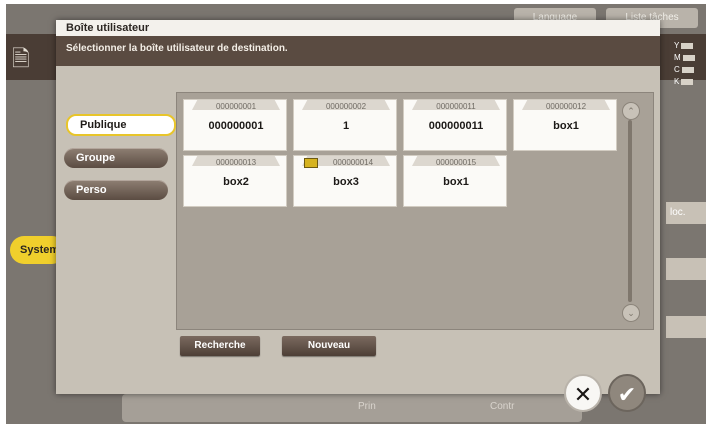  I want to click on box-name: 1, so click(346, 126).